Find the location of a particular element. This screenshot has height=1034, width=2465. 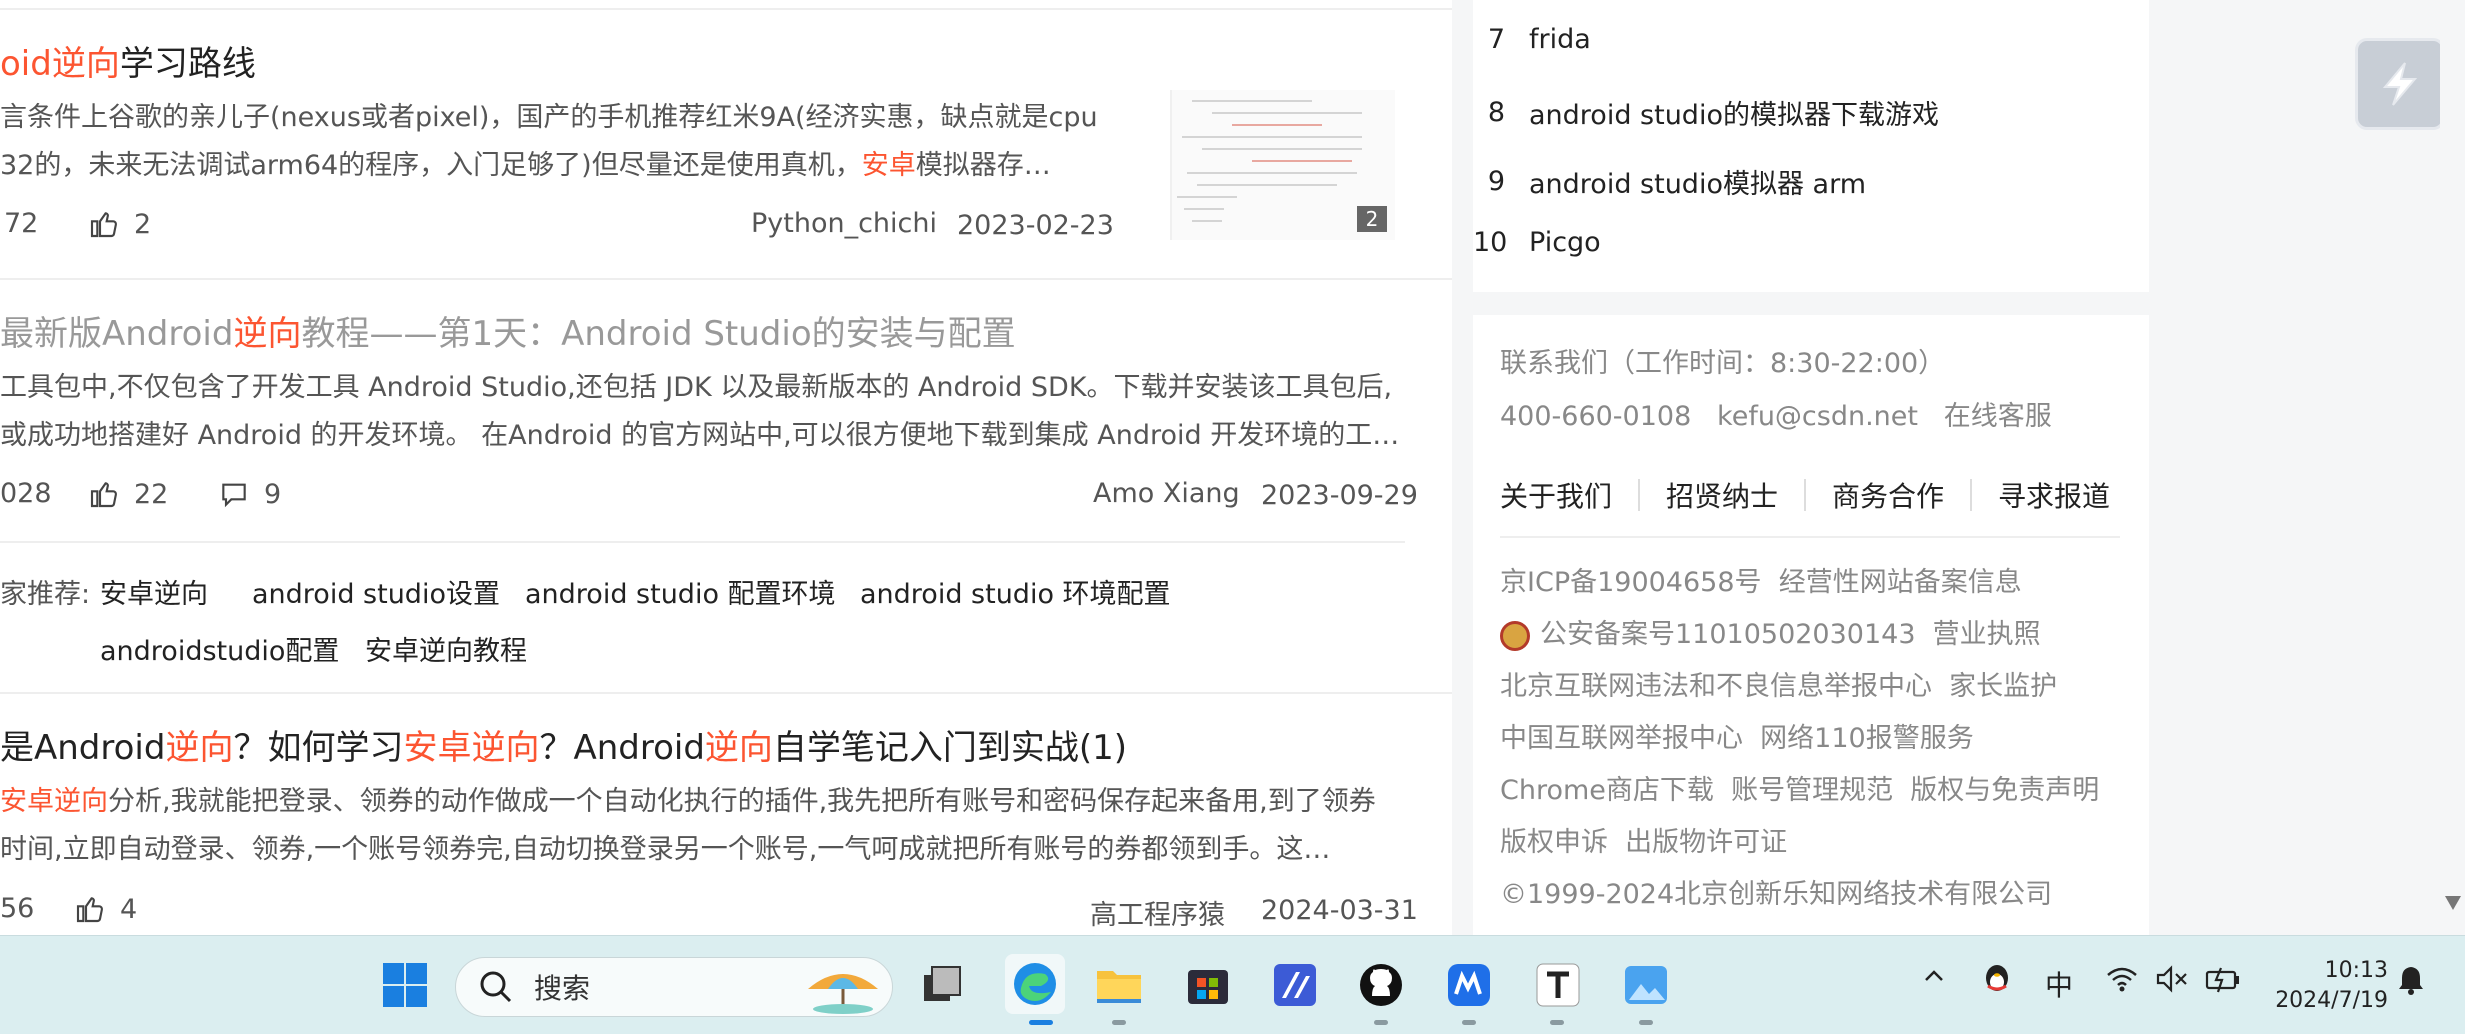

footer-link: 寻求报道 is located at coordinates (2054, 495).